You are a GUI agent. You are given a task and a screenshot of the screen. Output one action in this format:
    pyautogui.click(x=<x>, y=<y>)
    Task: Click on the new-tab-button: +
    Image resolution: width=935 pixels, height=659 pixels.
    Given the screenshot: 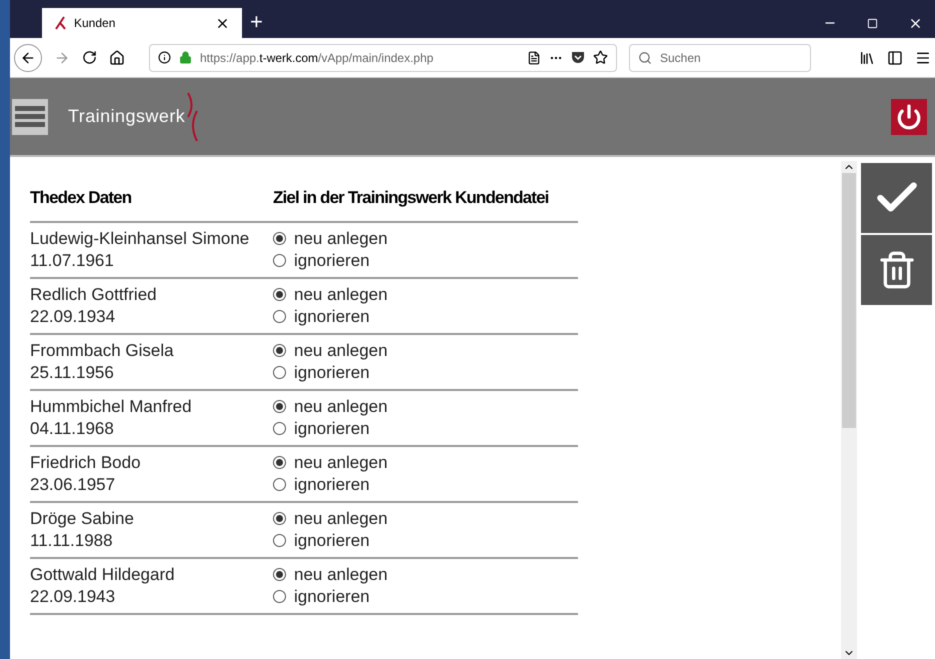 What is the action you would take?
    pyautogui.click(x=256, y=23)
    